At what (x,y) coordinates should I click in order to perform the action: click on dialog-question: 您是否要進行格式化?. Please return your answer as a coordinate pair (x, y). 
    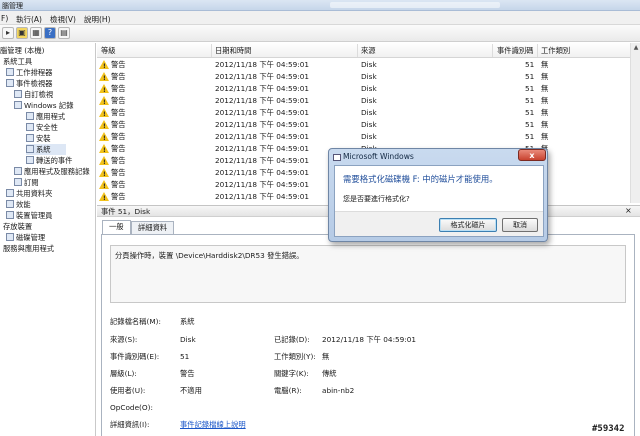
    Looking at the image, I should click on (376, 199).